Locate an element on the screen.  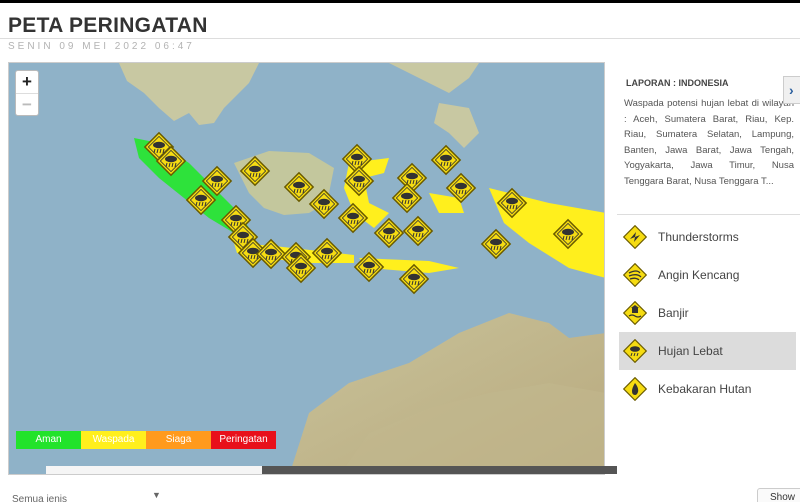
category-kebakaran-hutan: Kebakaran Hutan is located at coordinates (707, 389).